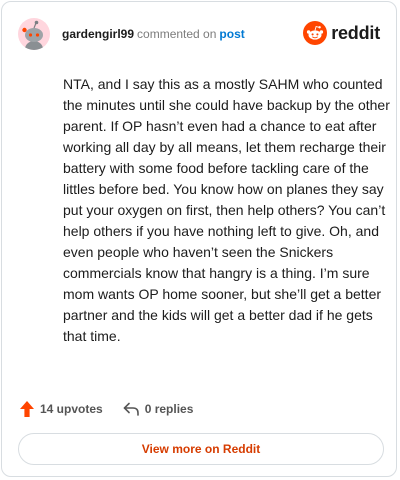  I want to click on reply-count: 0 replies, so click(169, 409).